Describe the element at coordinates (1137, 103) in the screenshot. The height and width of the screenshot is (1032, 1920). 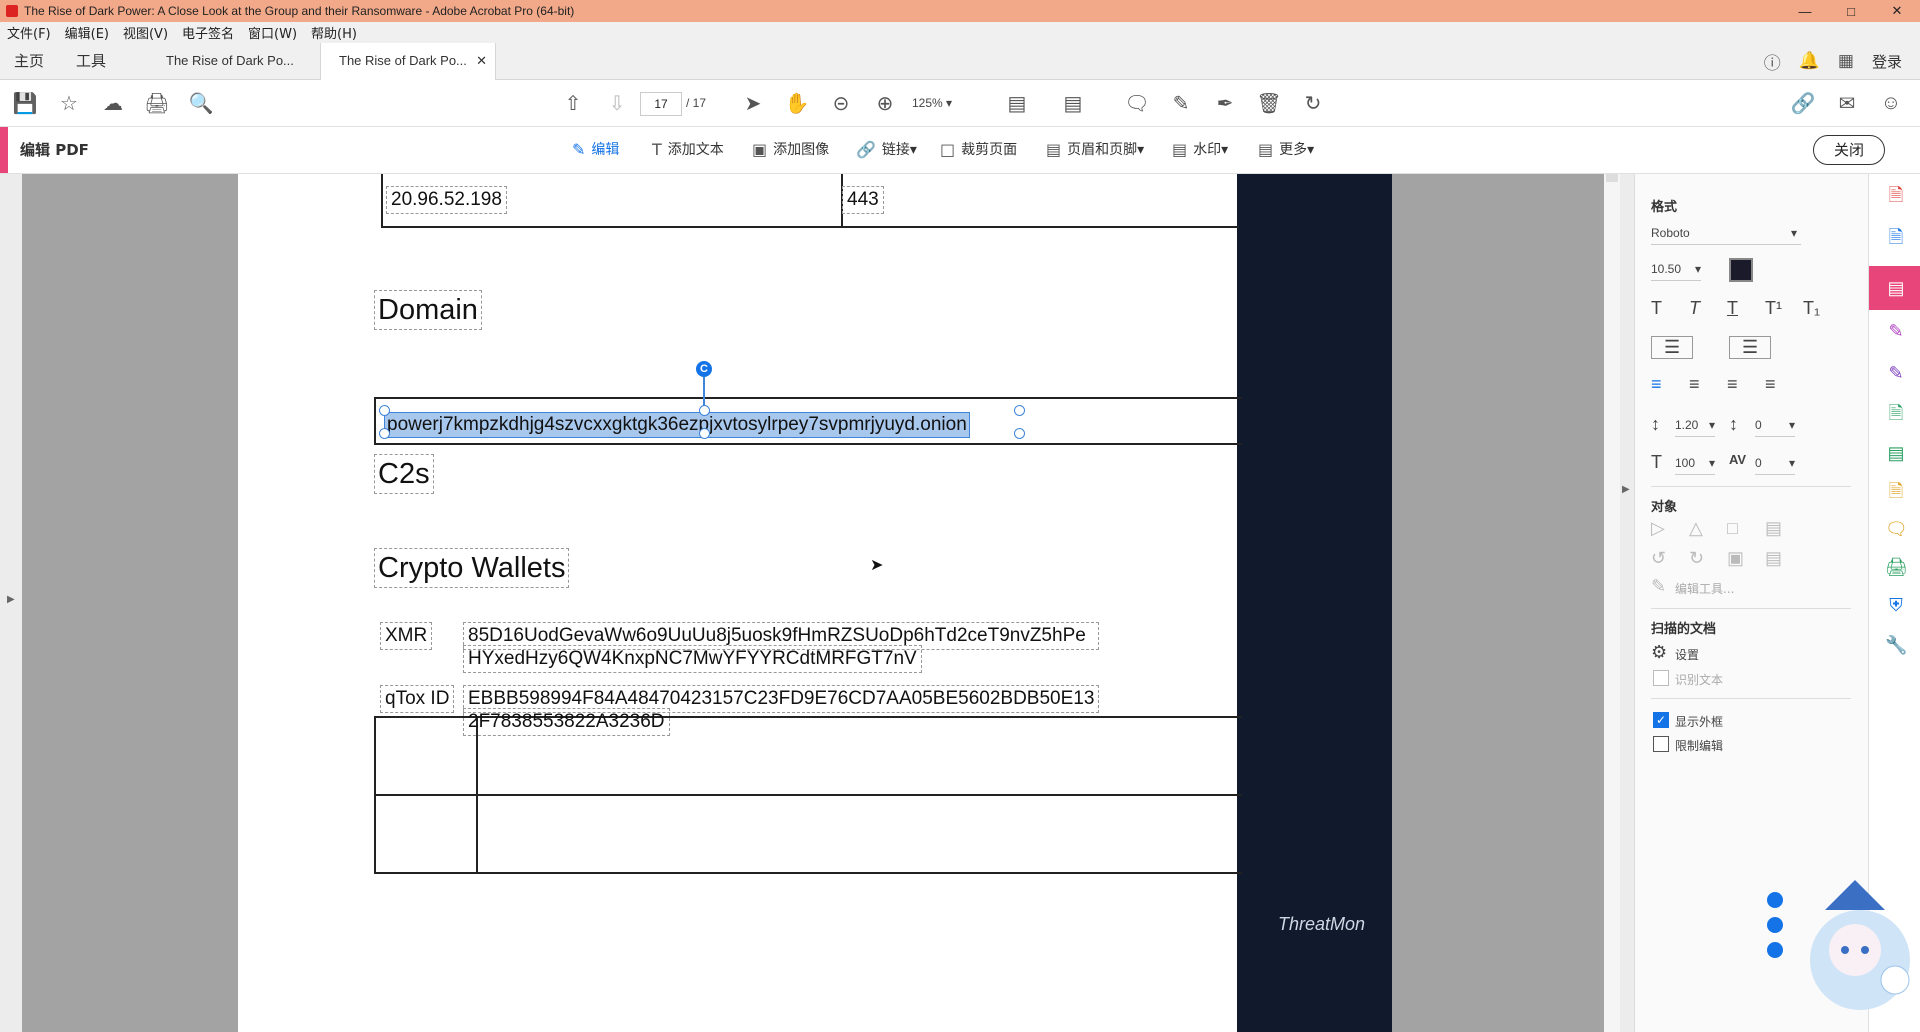
I see `comment-icon: 🗨` at that location.